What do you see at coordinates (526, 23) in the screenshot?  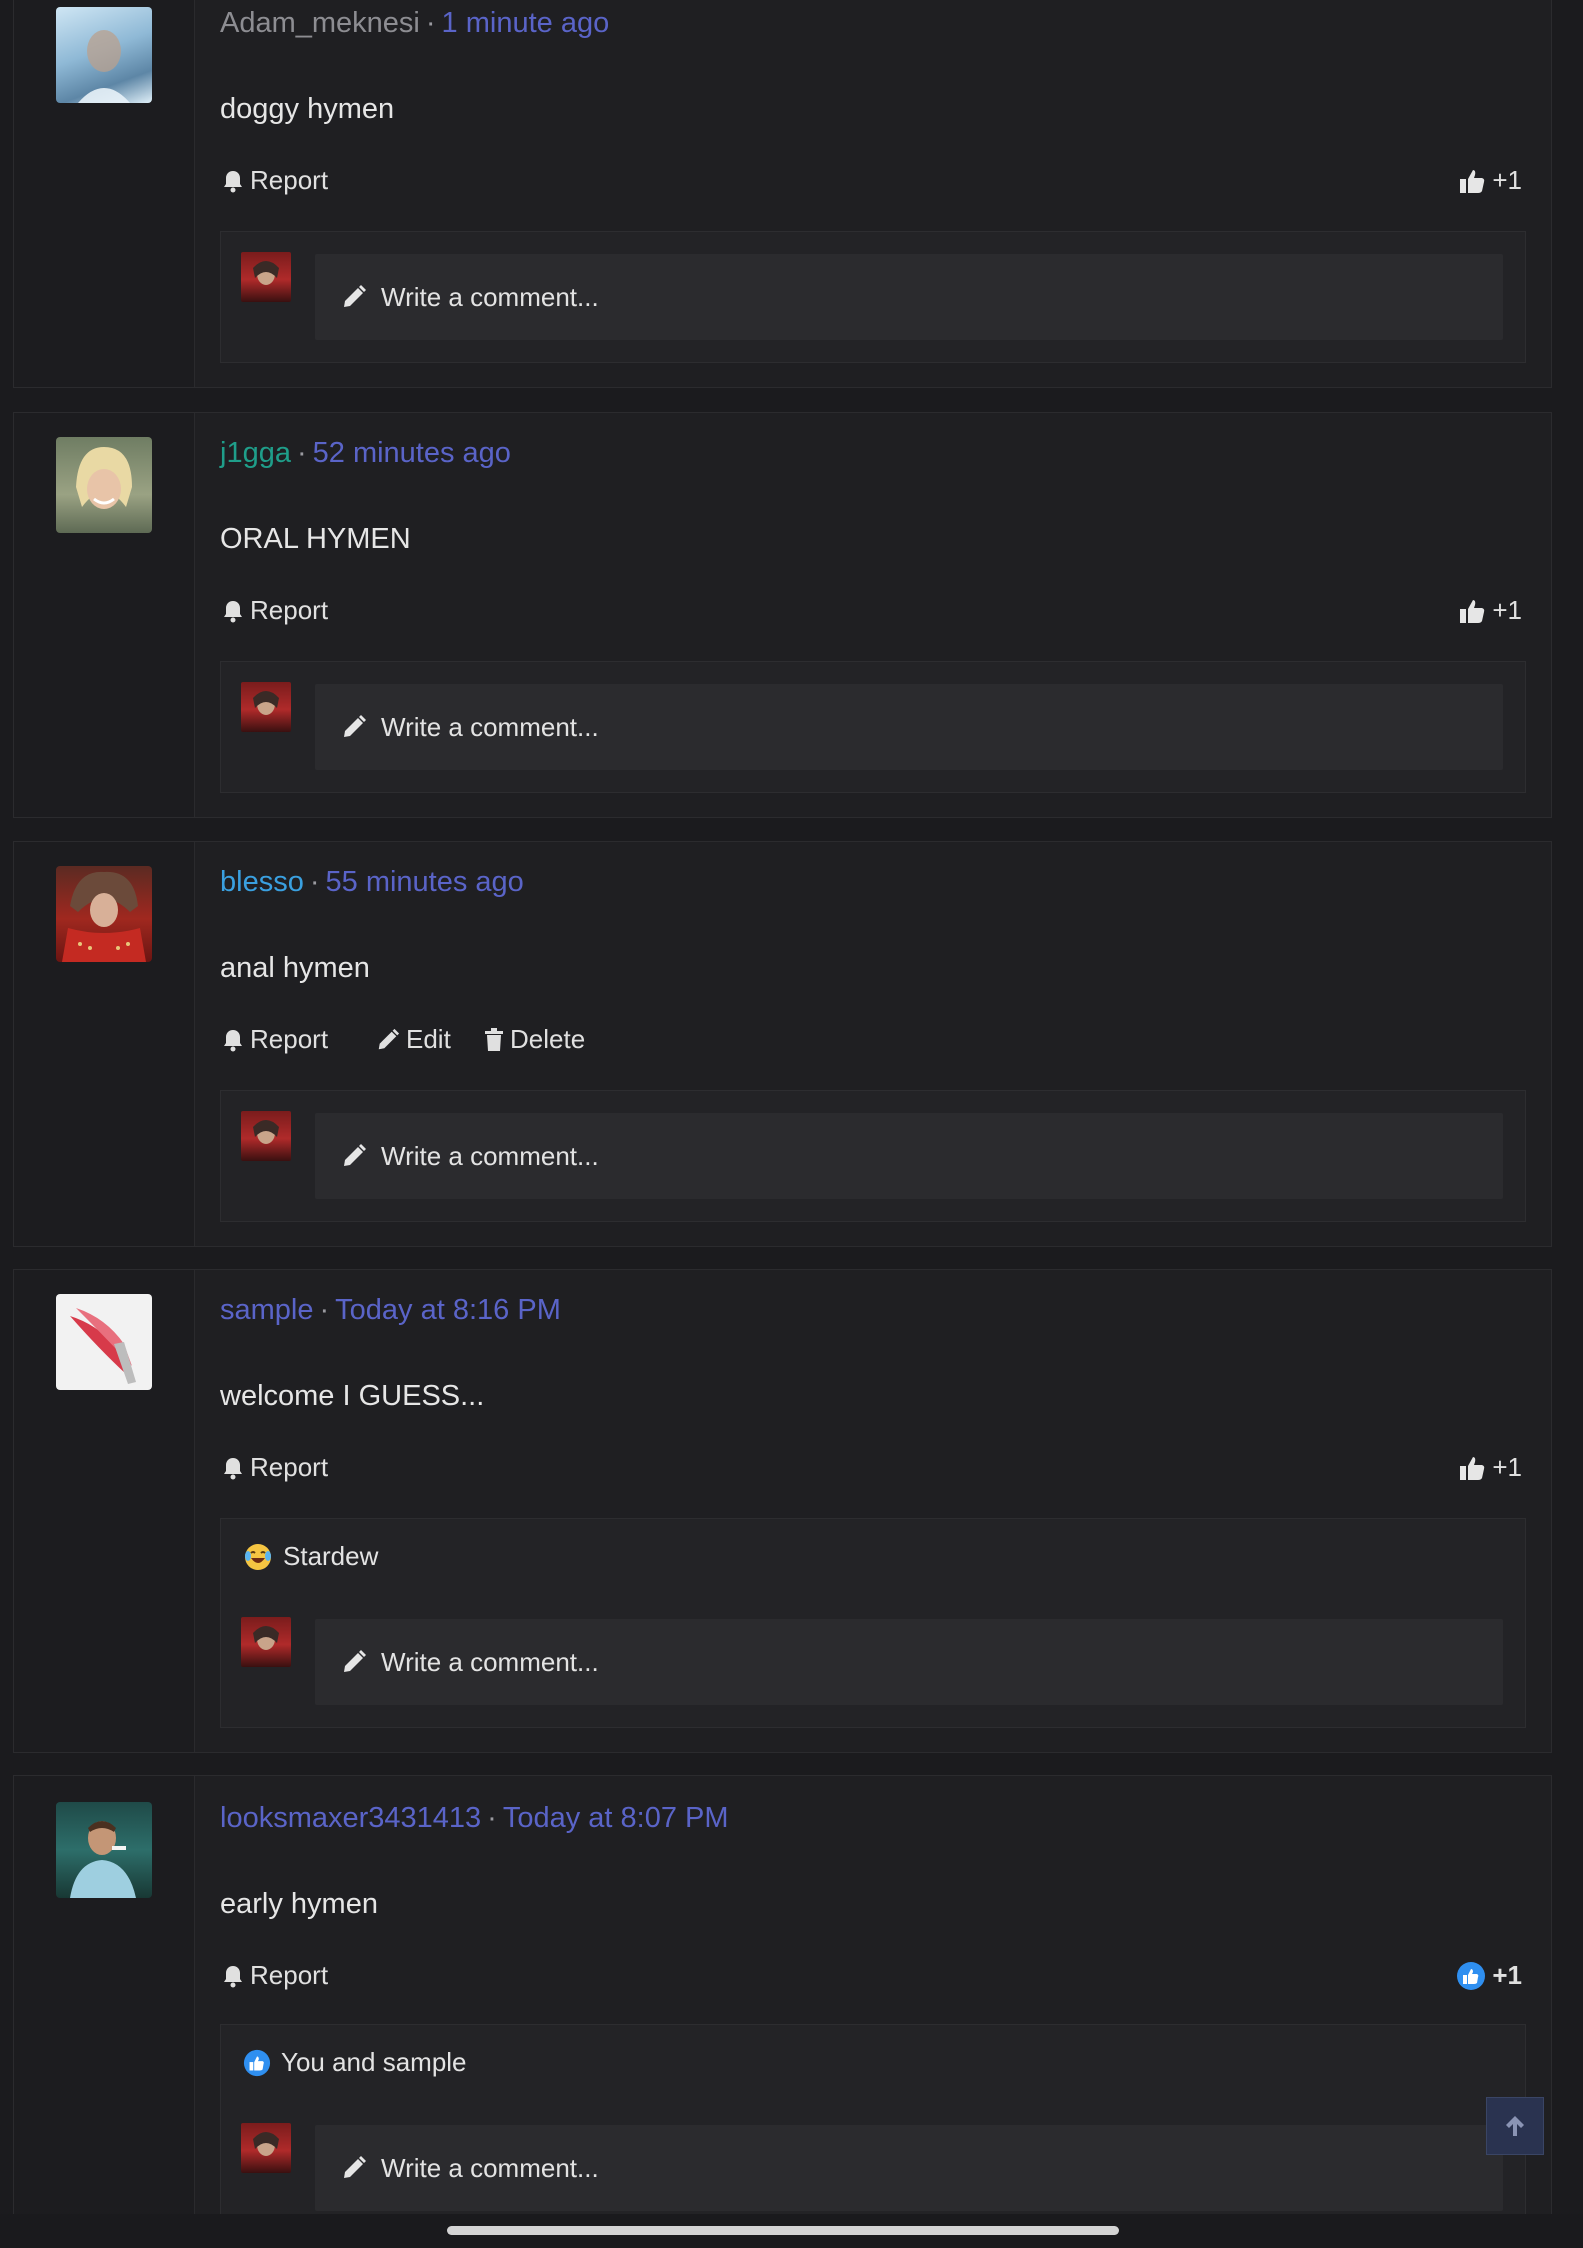 I see `timestamp-link: 1 minute ago` at bounding box center [526, 23].